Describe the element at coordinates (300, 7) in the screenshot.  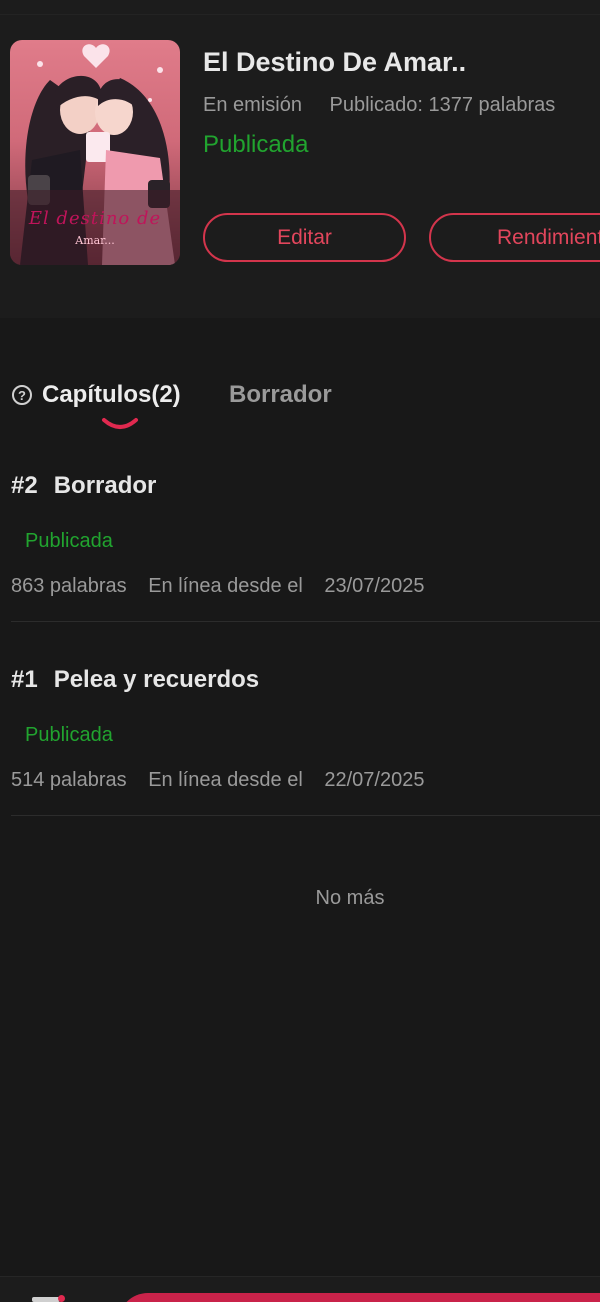
I see `top-strip` at that location.